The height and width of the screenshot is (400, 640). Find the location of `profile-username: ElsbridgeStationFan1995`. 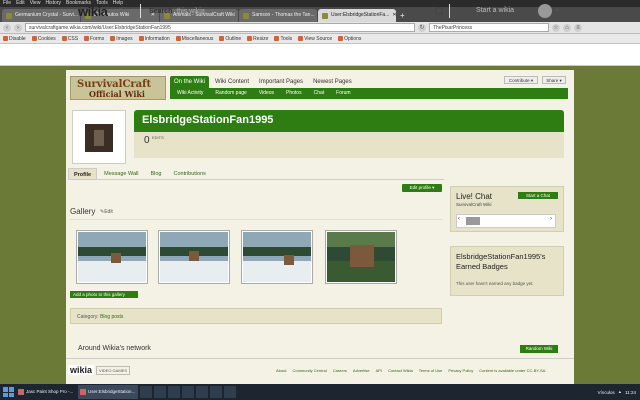

profile-username: ElsbridgeStationFan1995 is located at coordinates (208, 120).